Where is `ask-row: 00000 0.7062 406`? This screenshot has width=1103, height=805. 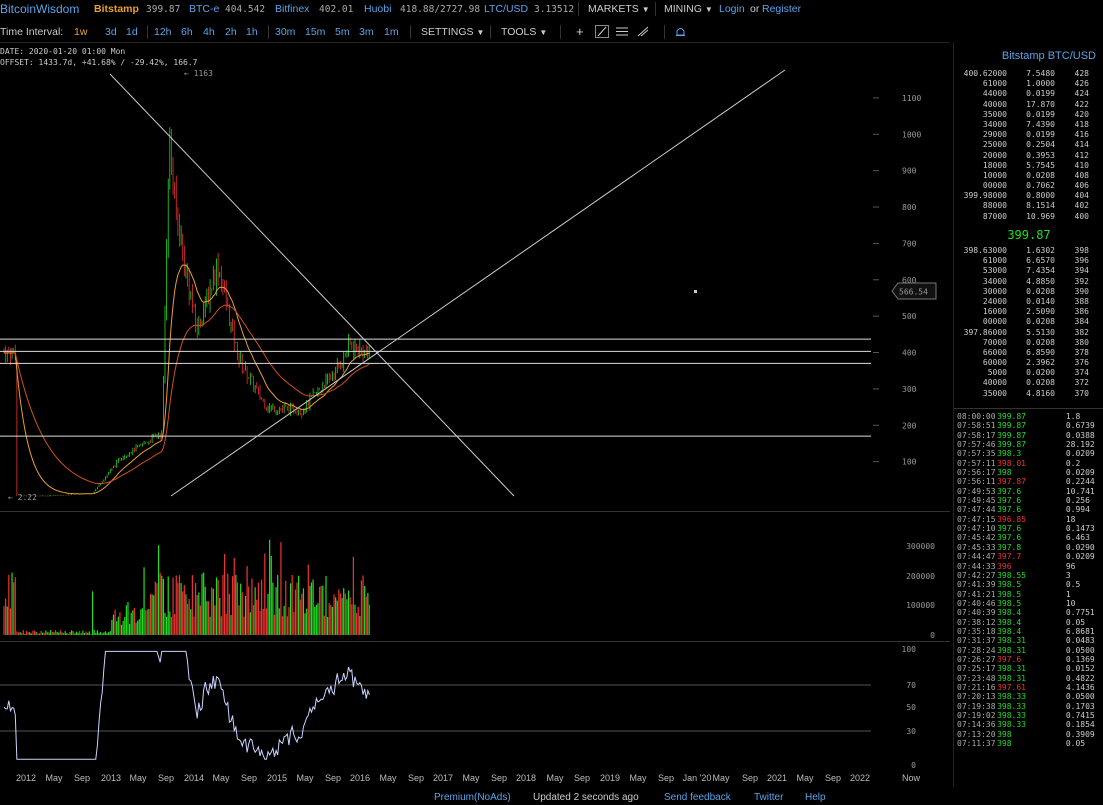
ask-row: 00000 0.7062 406 is located at coordinates (1029, 186).